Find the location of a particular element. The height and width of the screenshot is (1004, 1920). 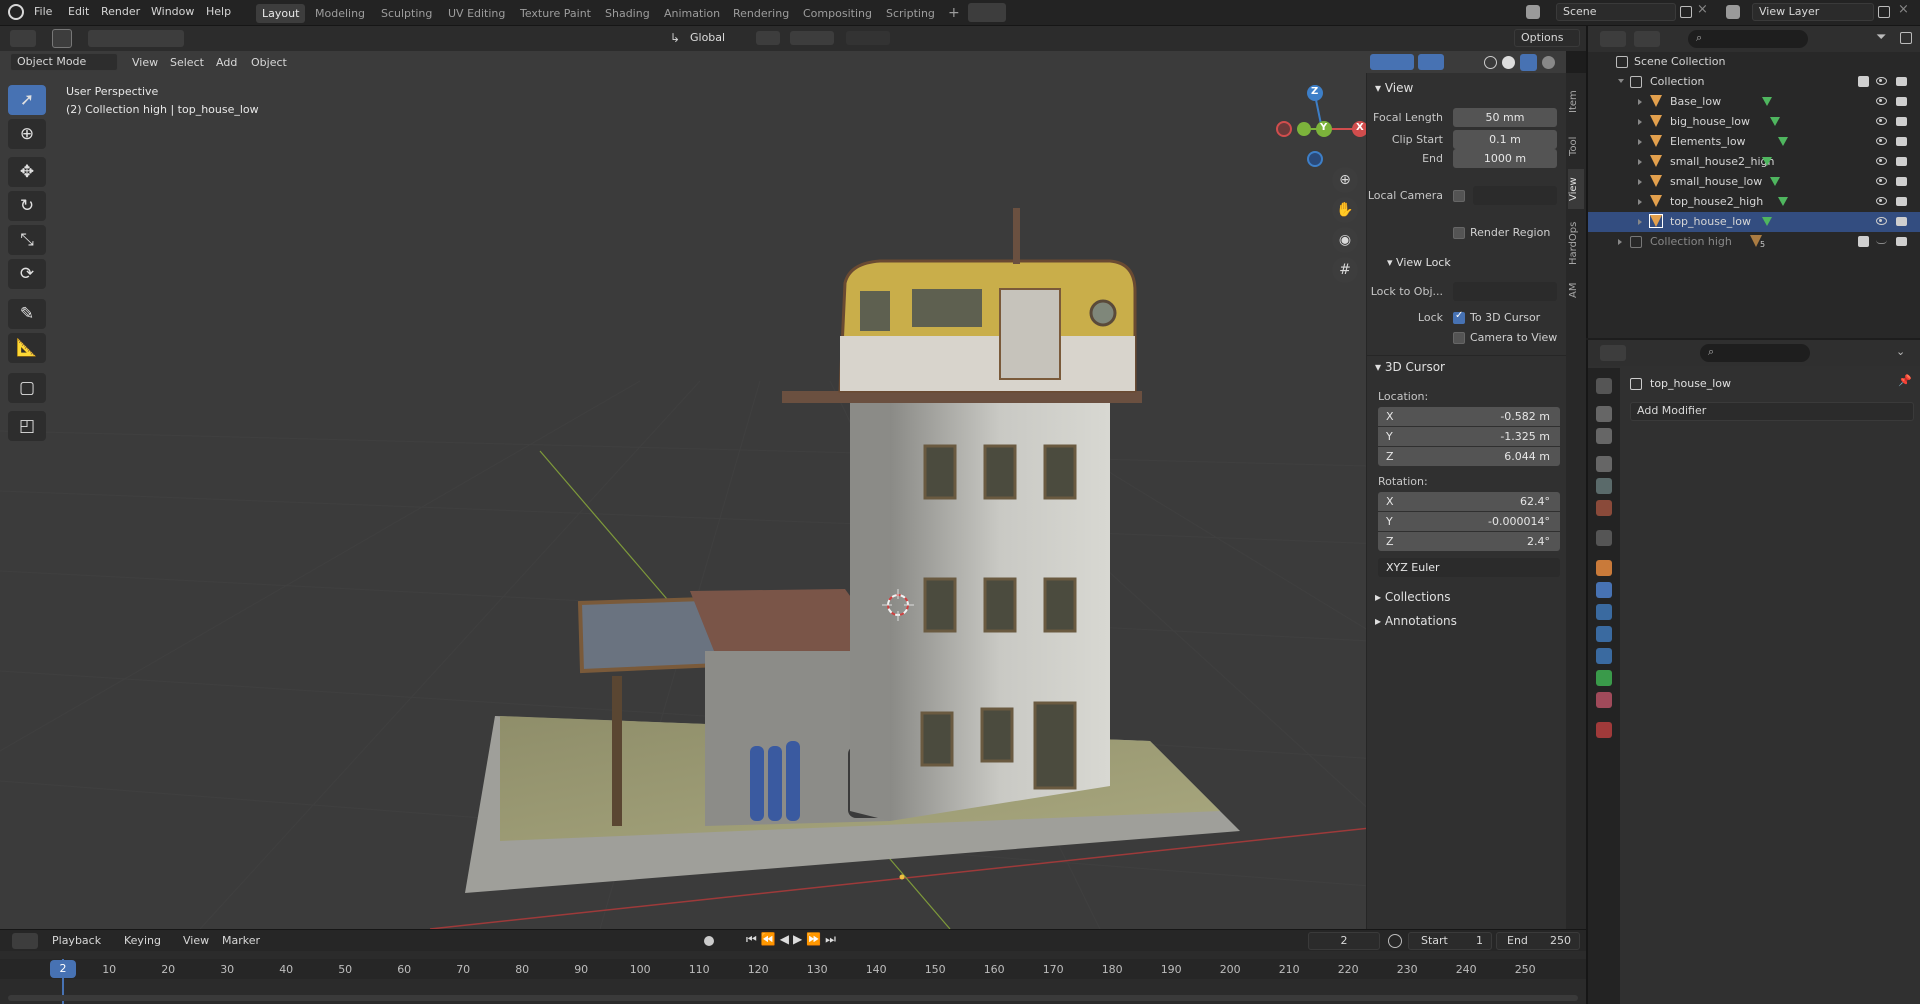

outliner-row-object: Elements_low is located at coordinates (1754, 142).